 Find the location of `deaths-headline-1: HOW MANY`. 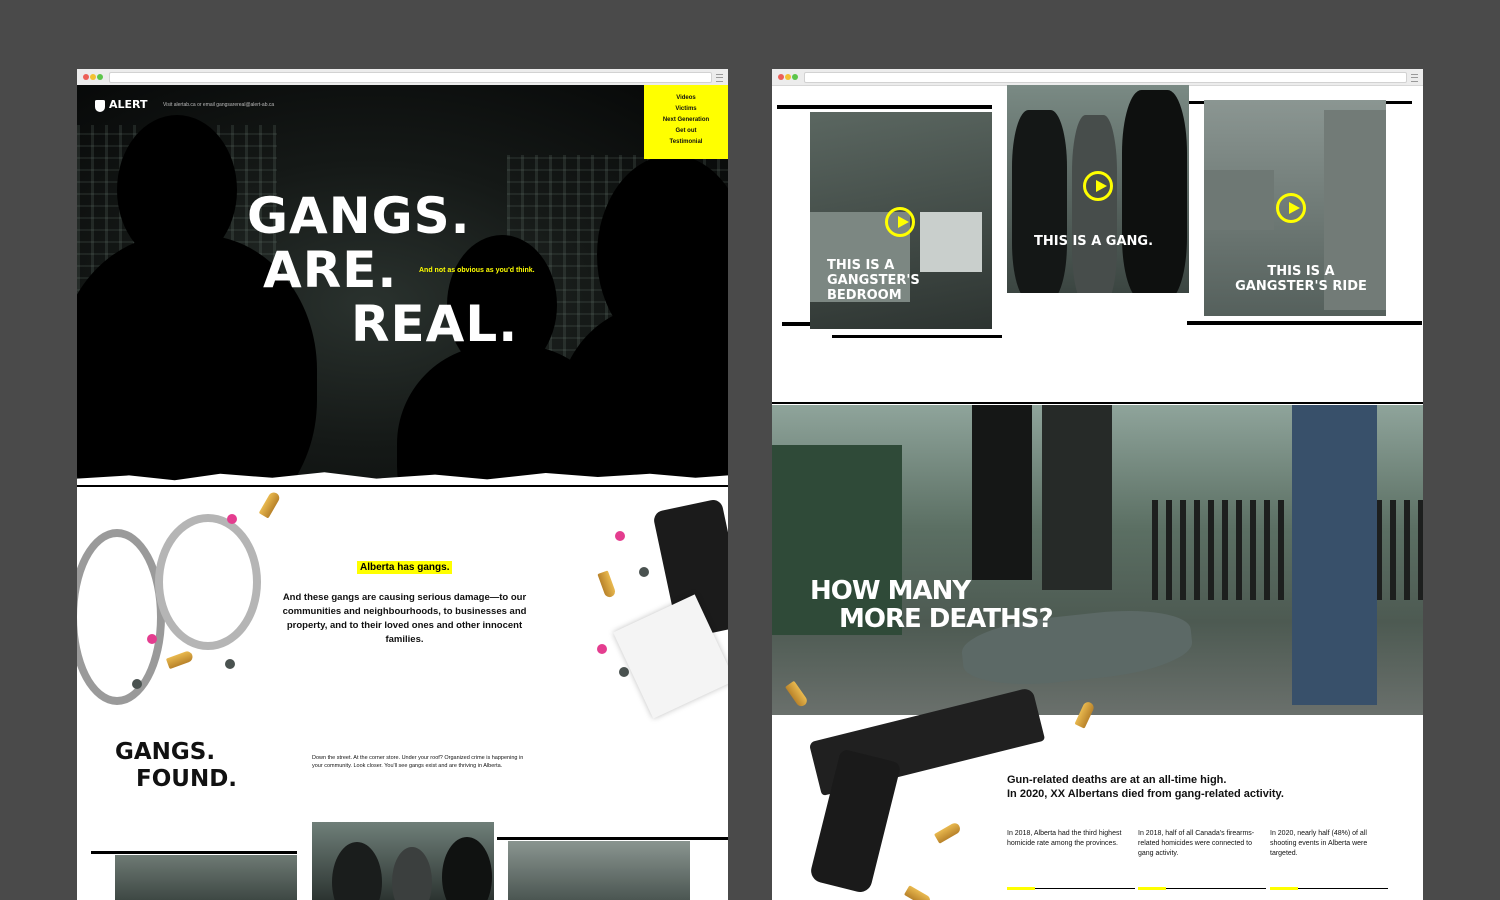

deaths-headline-1: HOW MANY is located at coordinates (890, 591).